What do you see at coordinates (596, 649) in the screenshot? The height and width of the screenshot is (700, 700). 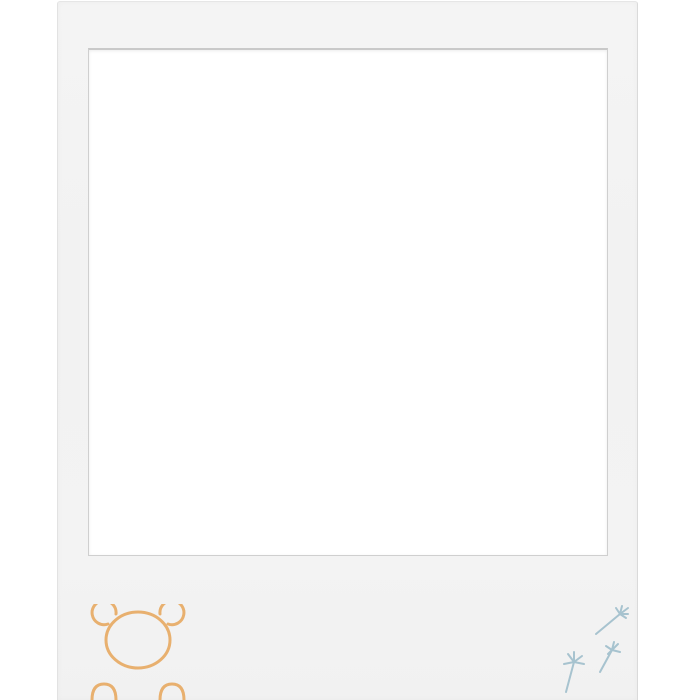 I see `dandelion-icon` at bounding box center [596, 649].